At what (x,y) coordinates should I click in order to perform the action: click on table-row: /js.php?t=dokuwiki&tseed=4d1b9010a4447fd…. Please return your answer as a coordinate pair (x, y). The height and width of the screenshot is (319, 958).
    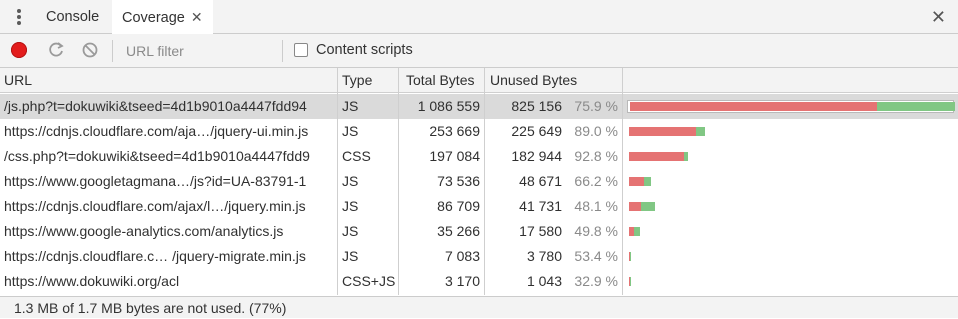
    Looking at the image, I should click on (479, 106).